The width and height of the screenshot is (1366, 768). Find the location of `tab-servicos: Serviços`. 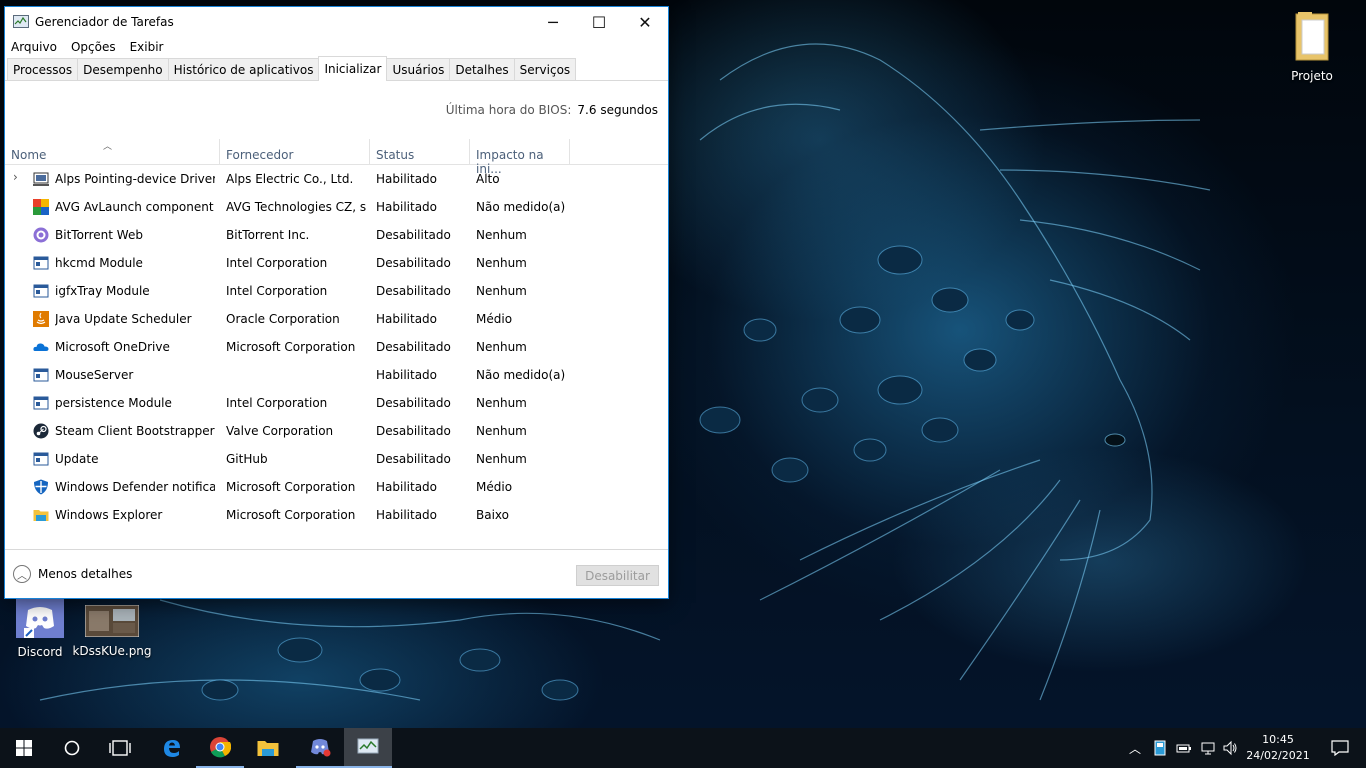

tab-servicos: Serviços is located at coordinates (545, 69).